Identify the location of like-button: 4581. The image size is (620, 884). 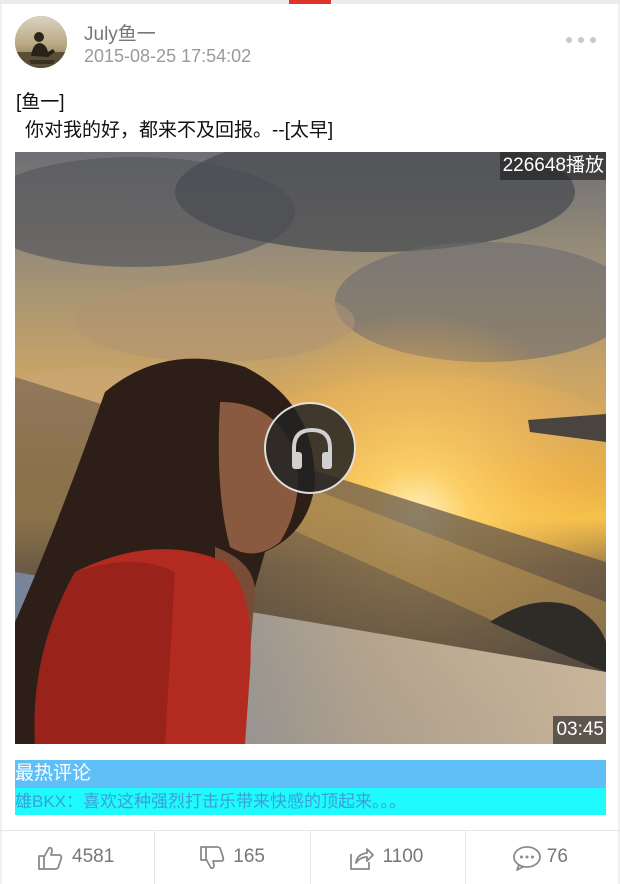
(77, 857).